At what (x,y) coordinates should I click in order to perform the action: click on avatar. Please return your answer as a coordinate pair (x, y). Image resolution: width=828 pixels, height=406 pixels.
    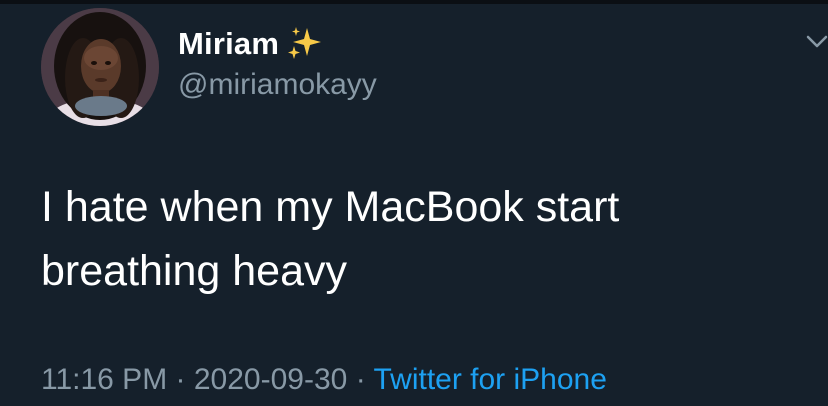
    Looking at the image, I should click on (100, 67).